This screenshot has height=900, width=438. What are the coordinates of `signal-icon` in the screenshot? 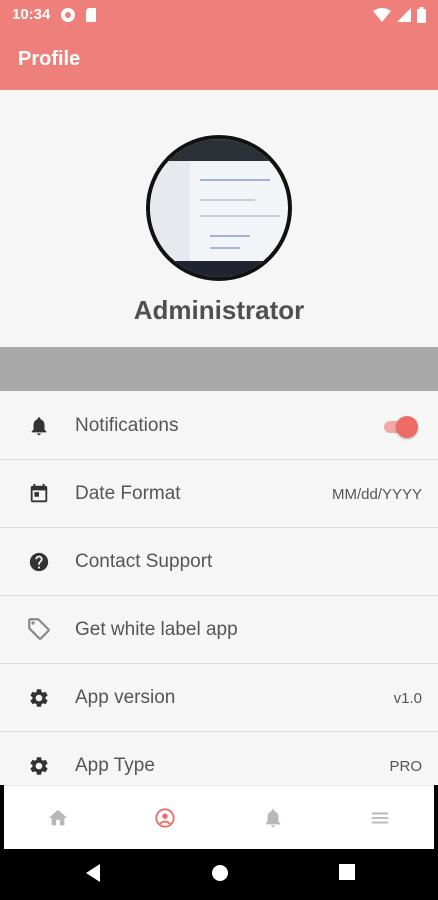 It's located at (404, 15).